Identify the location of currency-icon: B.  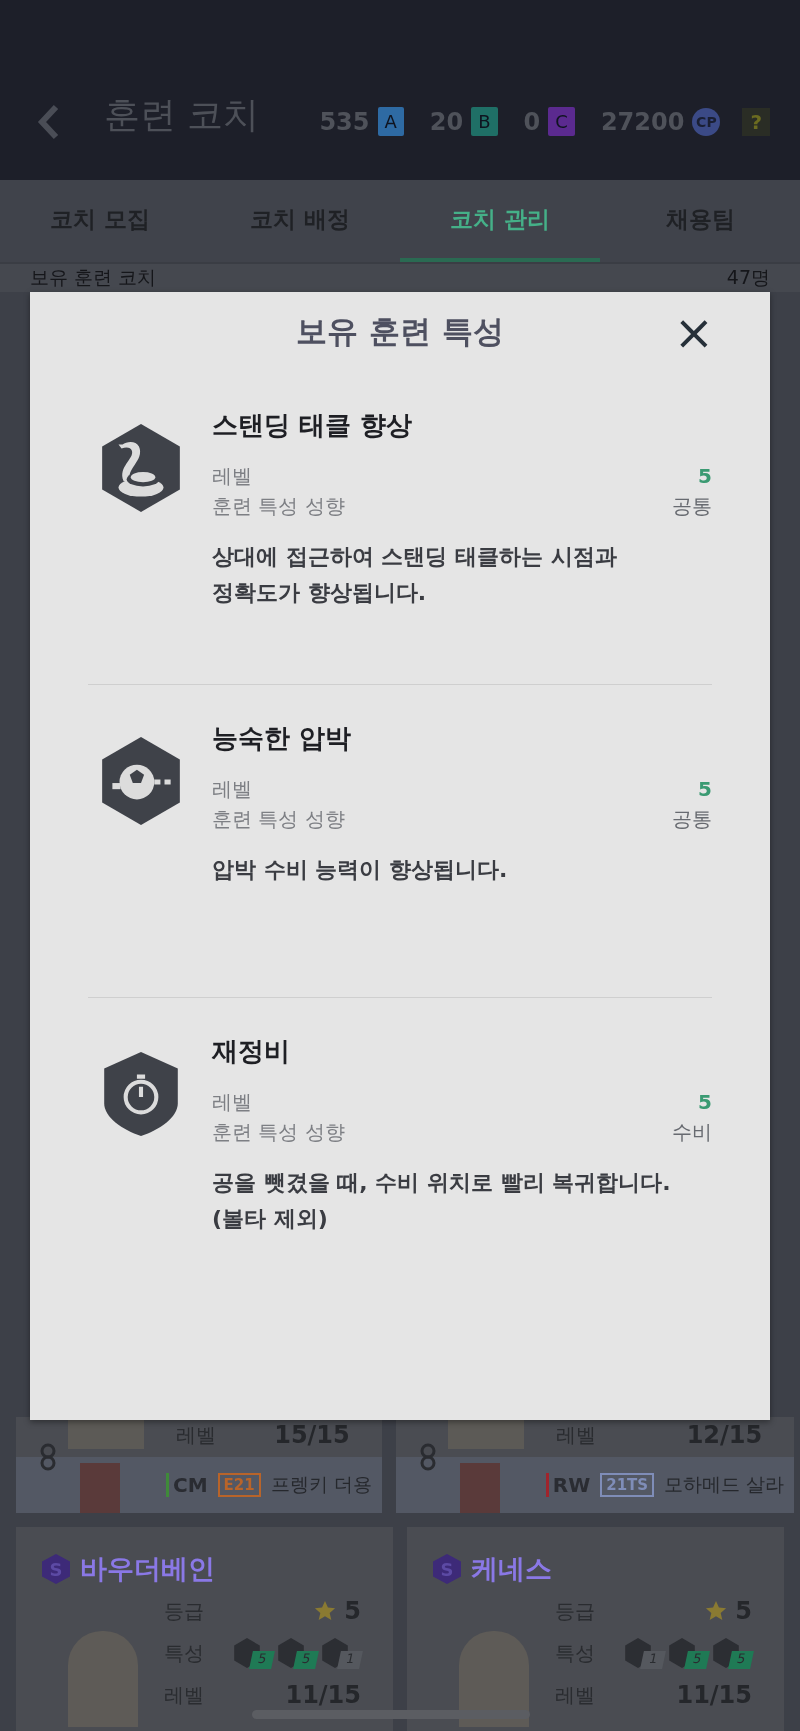
(484, 121).